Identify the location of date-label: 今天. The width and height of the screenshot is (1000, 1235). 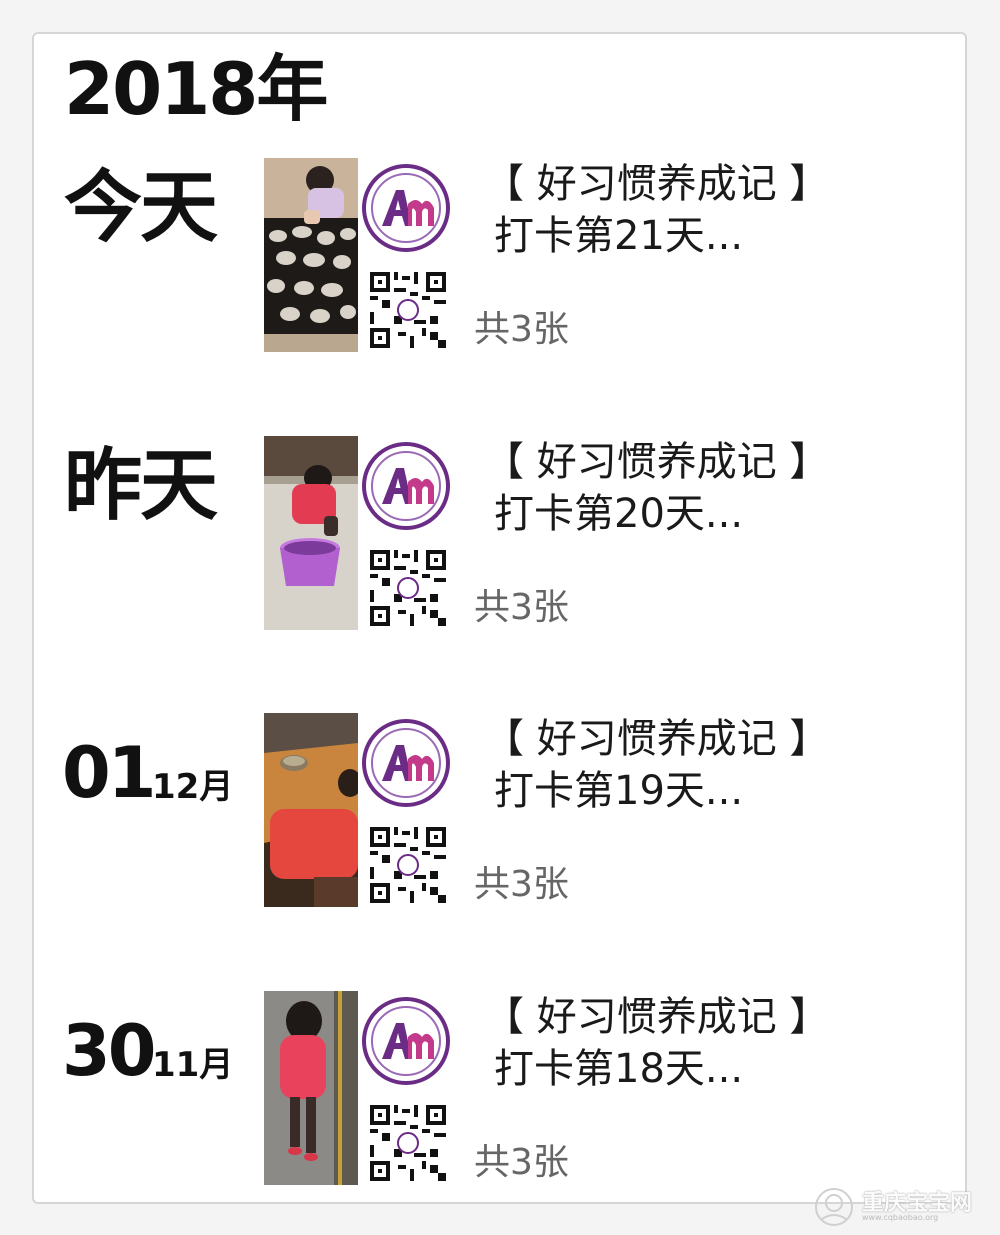
(141, 208).